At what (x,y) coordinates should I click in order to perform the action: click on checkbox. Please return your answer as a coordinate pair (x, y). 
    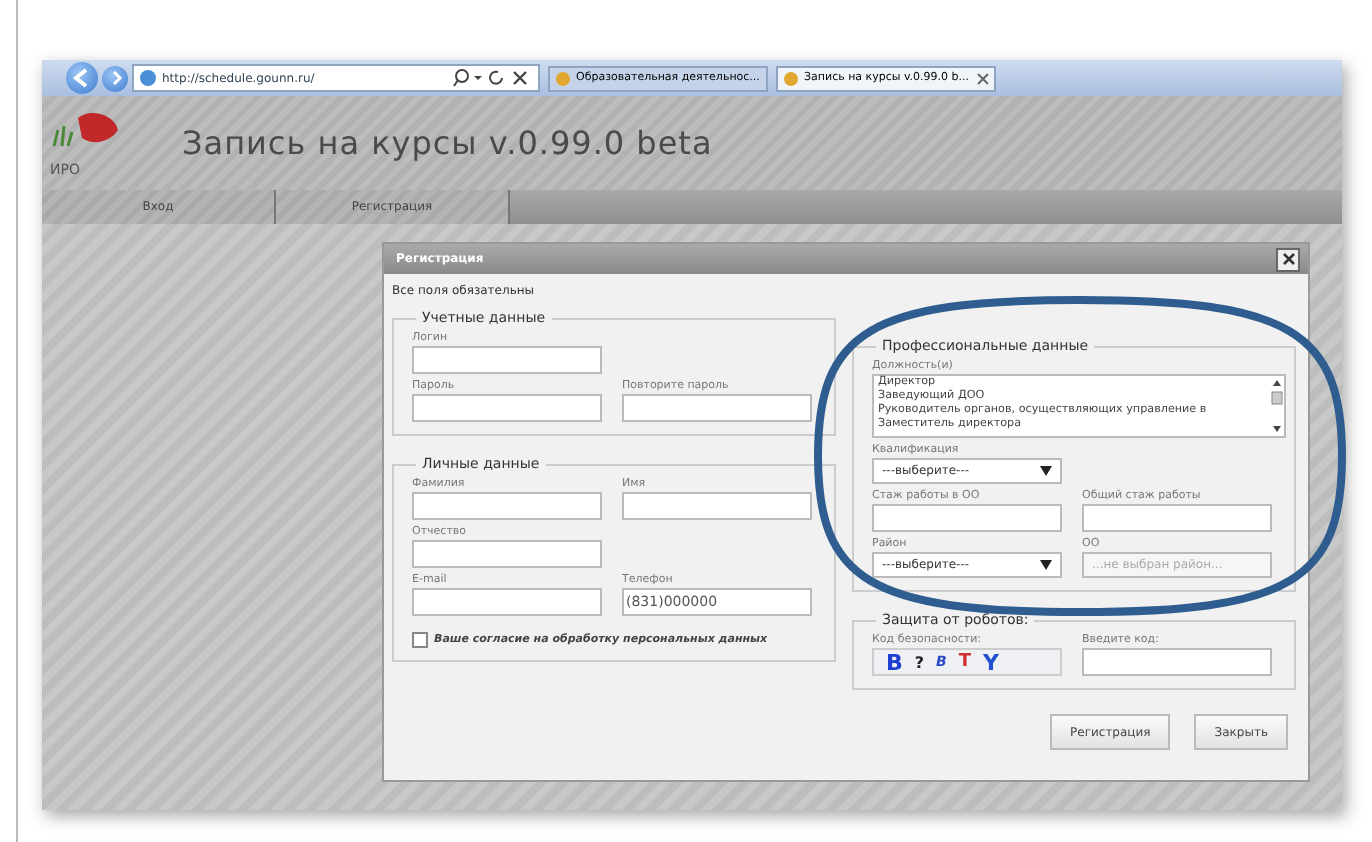
    Looking at the image, I should click on (420, 640).